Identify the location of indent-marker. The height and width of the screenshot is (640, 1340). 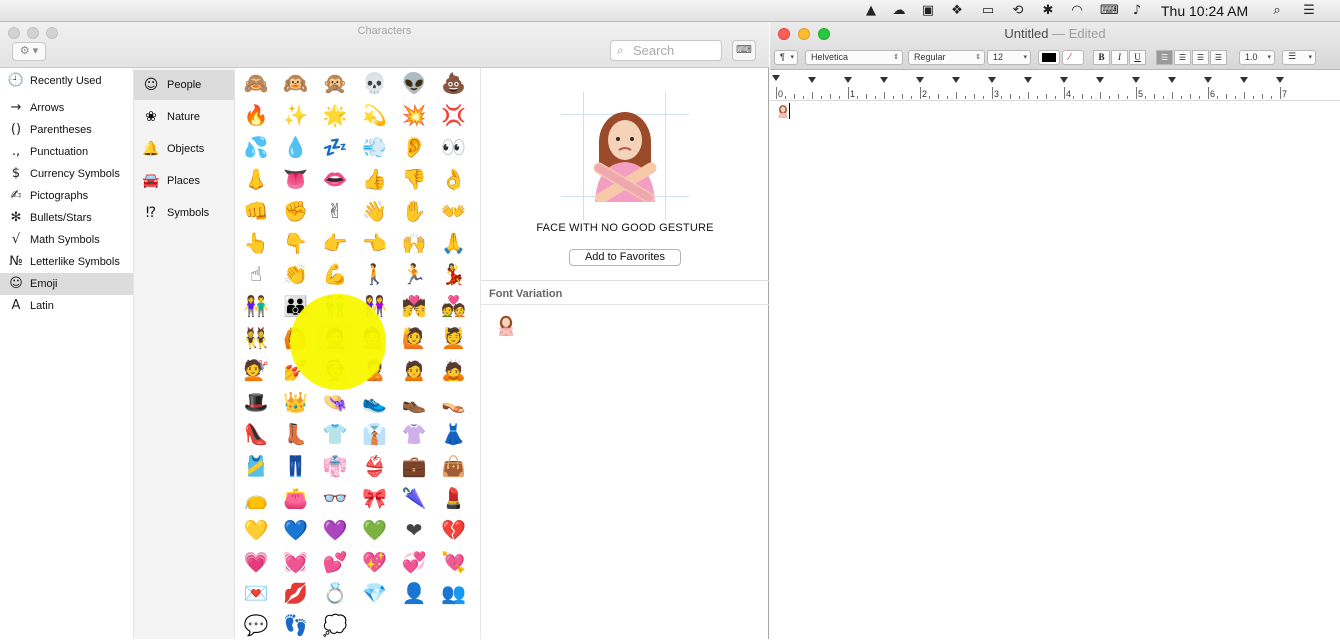
(776, 78).